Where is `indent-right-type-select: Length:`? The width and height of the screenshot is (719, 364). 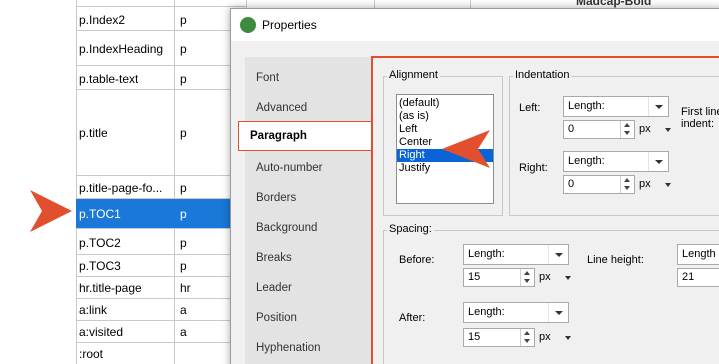 indent-right-type-select: Length: is located at coordinates (616, 161).